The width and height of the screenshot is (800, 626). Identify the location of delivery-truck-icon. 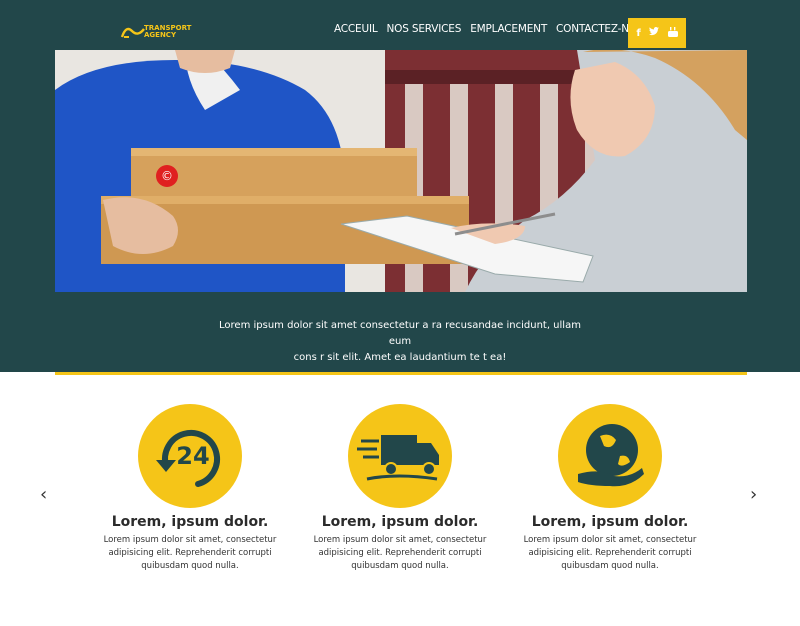
(398, 458).